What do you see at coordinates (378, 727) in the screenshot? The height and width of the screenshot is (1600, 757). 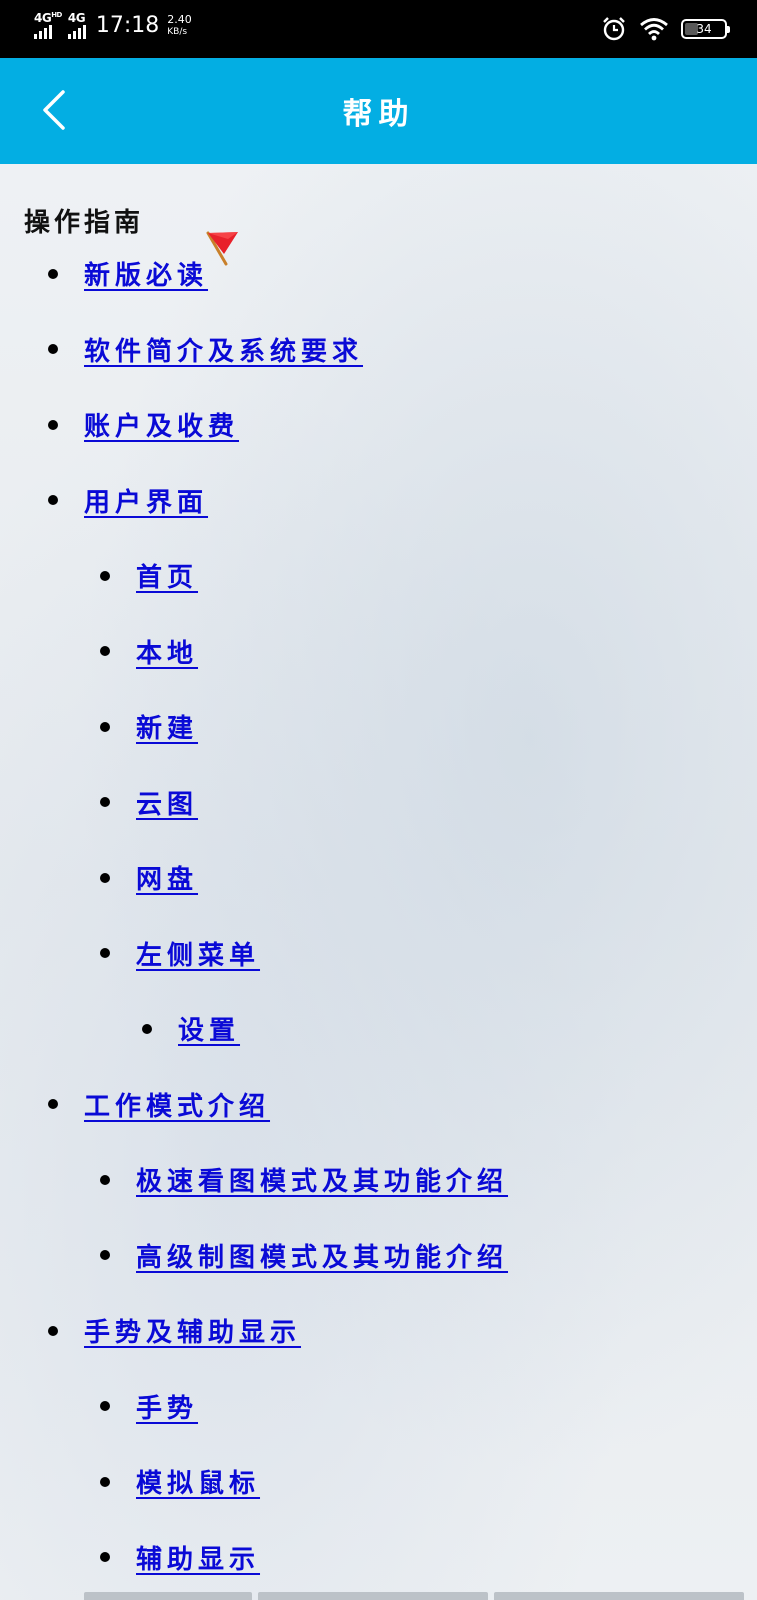 I see `list-item: 新建` at bounding box center [378, 727].